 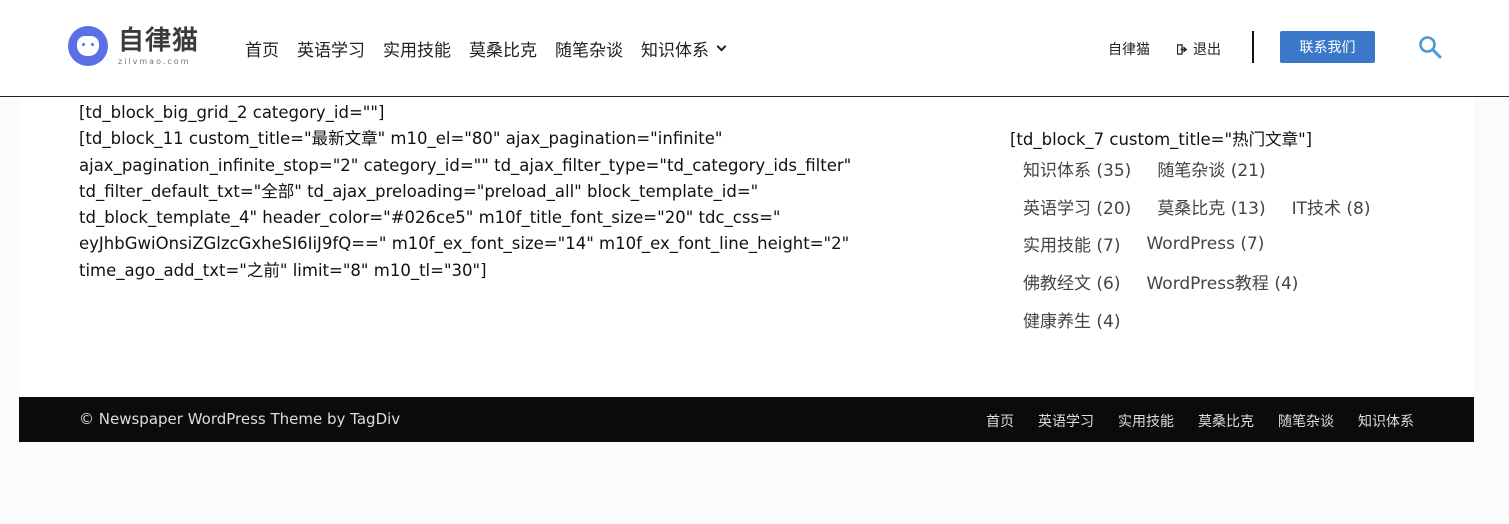 I want to click on footer-copyright: © Newspaper WordPress Theme by TagDiv, so click(x=240, y=419).